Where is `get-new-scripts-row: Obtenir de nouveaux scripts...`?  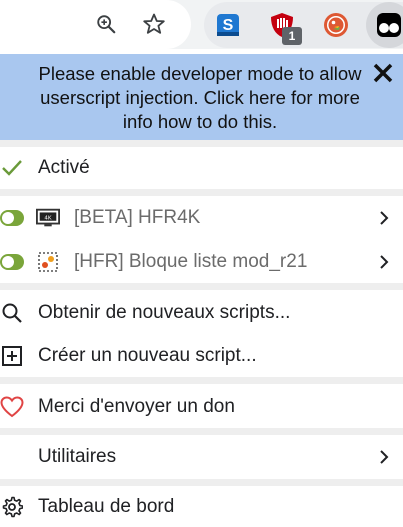 get-new-scripts-row: Obtenir de nouveaux scripts... is located at coordinates (201, 313).